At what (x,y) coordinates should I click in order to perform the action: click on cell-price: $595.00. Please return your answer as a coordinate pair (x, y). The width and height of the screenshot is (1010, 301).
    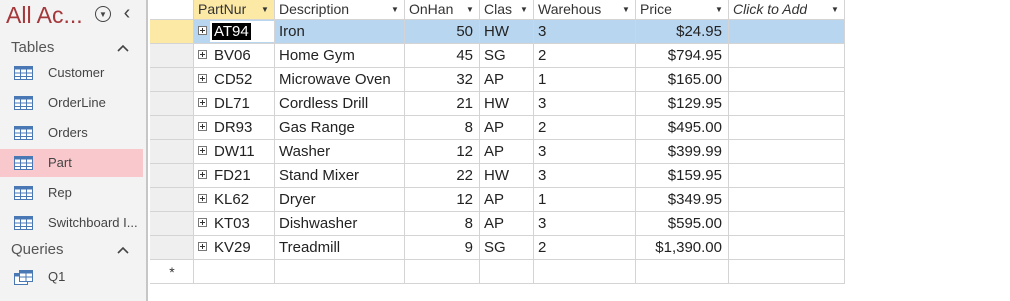
    Looking at the image, I should click on (682, 224).